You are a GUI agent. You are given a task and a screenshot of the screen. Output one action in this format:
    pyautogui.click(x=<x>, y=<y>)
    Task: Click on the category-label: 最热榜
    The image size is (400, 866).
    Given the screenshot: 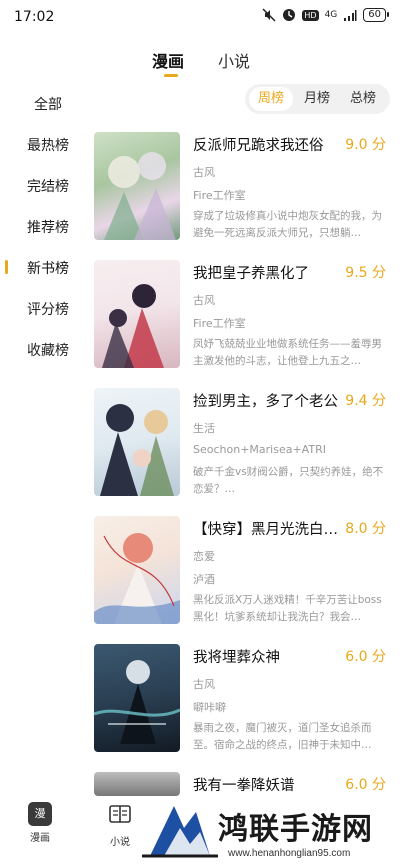 What is the action you would take?
    pyautogui.click(x=48, y=146)
    